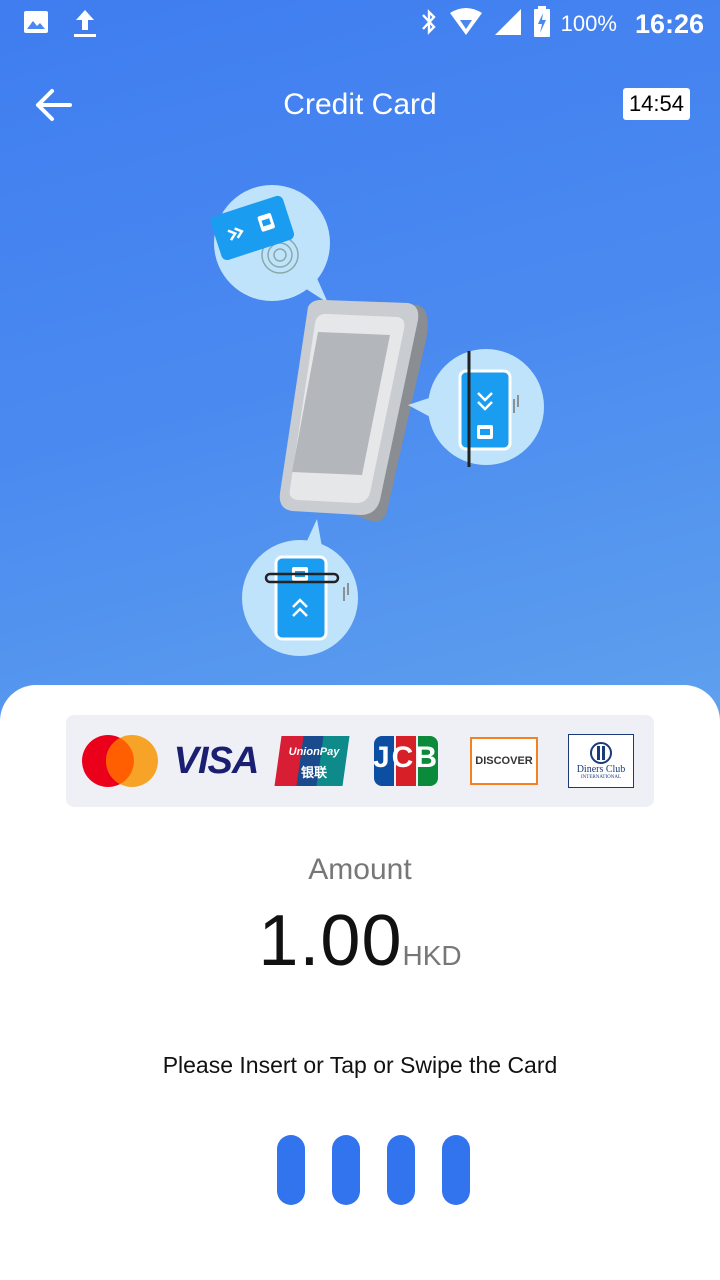 Image resolution: width=720 pixels, height=1280 pixels. Describe the element at coordinates (360, 24) in the screenshot. I see `status-bar: 100% 16:26` at that location.